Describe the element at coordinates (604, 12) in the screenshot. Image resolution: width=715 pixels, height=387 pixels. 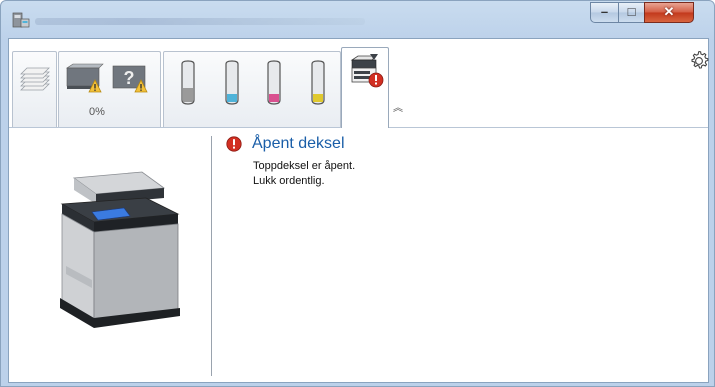
I see `minimize-button: –` at that location.